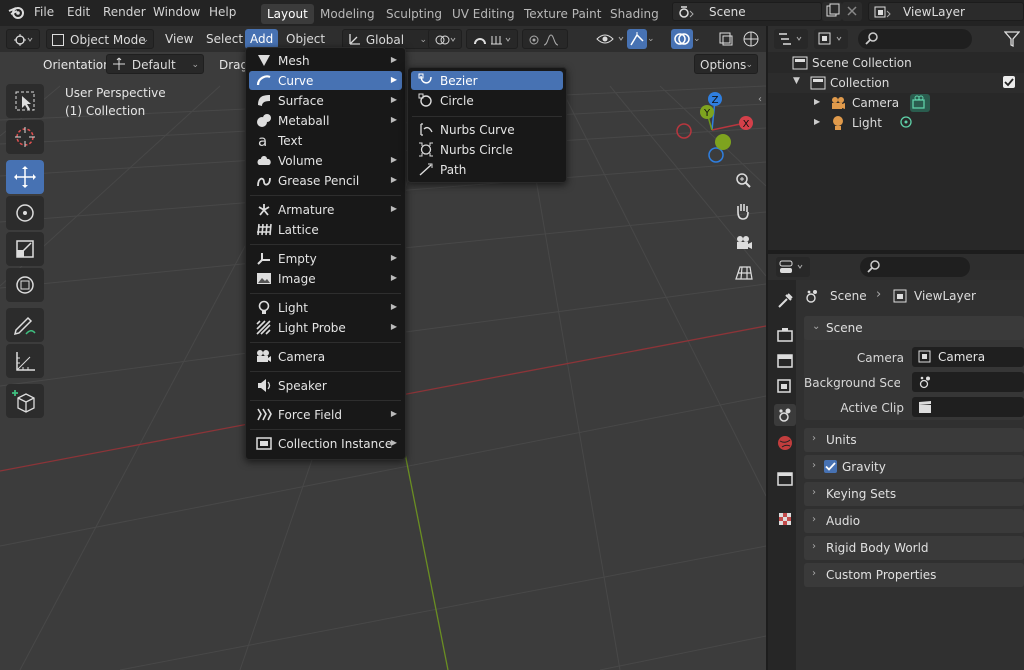 The width and height of the screenshot is (1024, 670). Describe the element at coordinates (684, 131) in the screenshot. I see `neg-x-axis-handle` at that location.